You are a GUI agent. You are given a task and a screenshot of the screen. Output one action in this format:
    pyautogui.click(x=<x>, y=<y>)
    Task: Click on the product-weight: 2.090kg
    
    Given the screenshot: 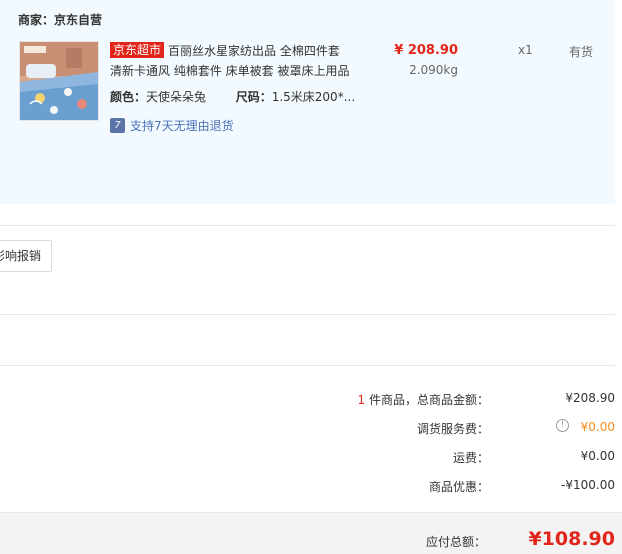 What is the action you would take?
    pyautogui.click(x=433, y=70)
    